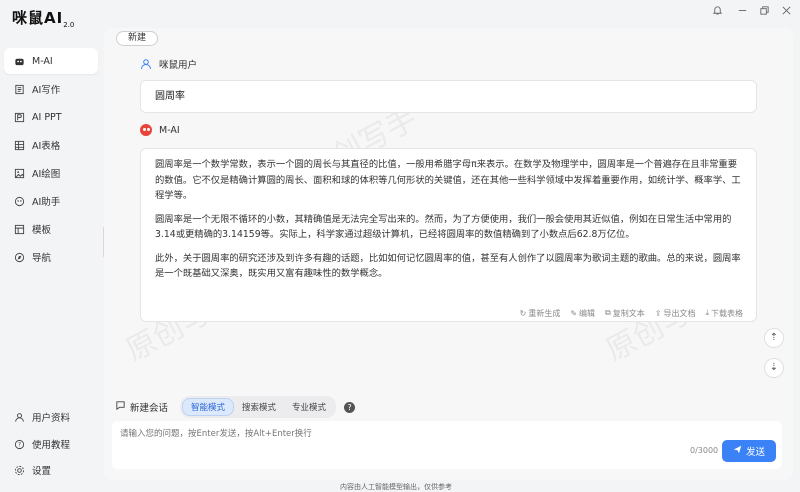  What do you see at coordinates (707, 312) in the screenshot?
I see `download-icon: ⤓` at bounding box center [707, 312].